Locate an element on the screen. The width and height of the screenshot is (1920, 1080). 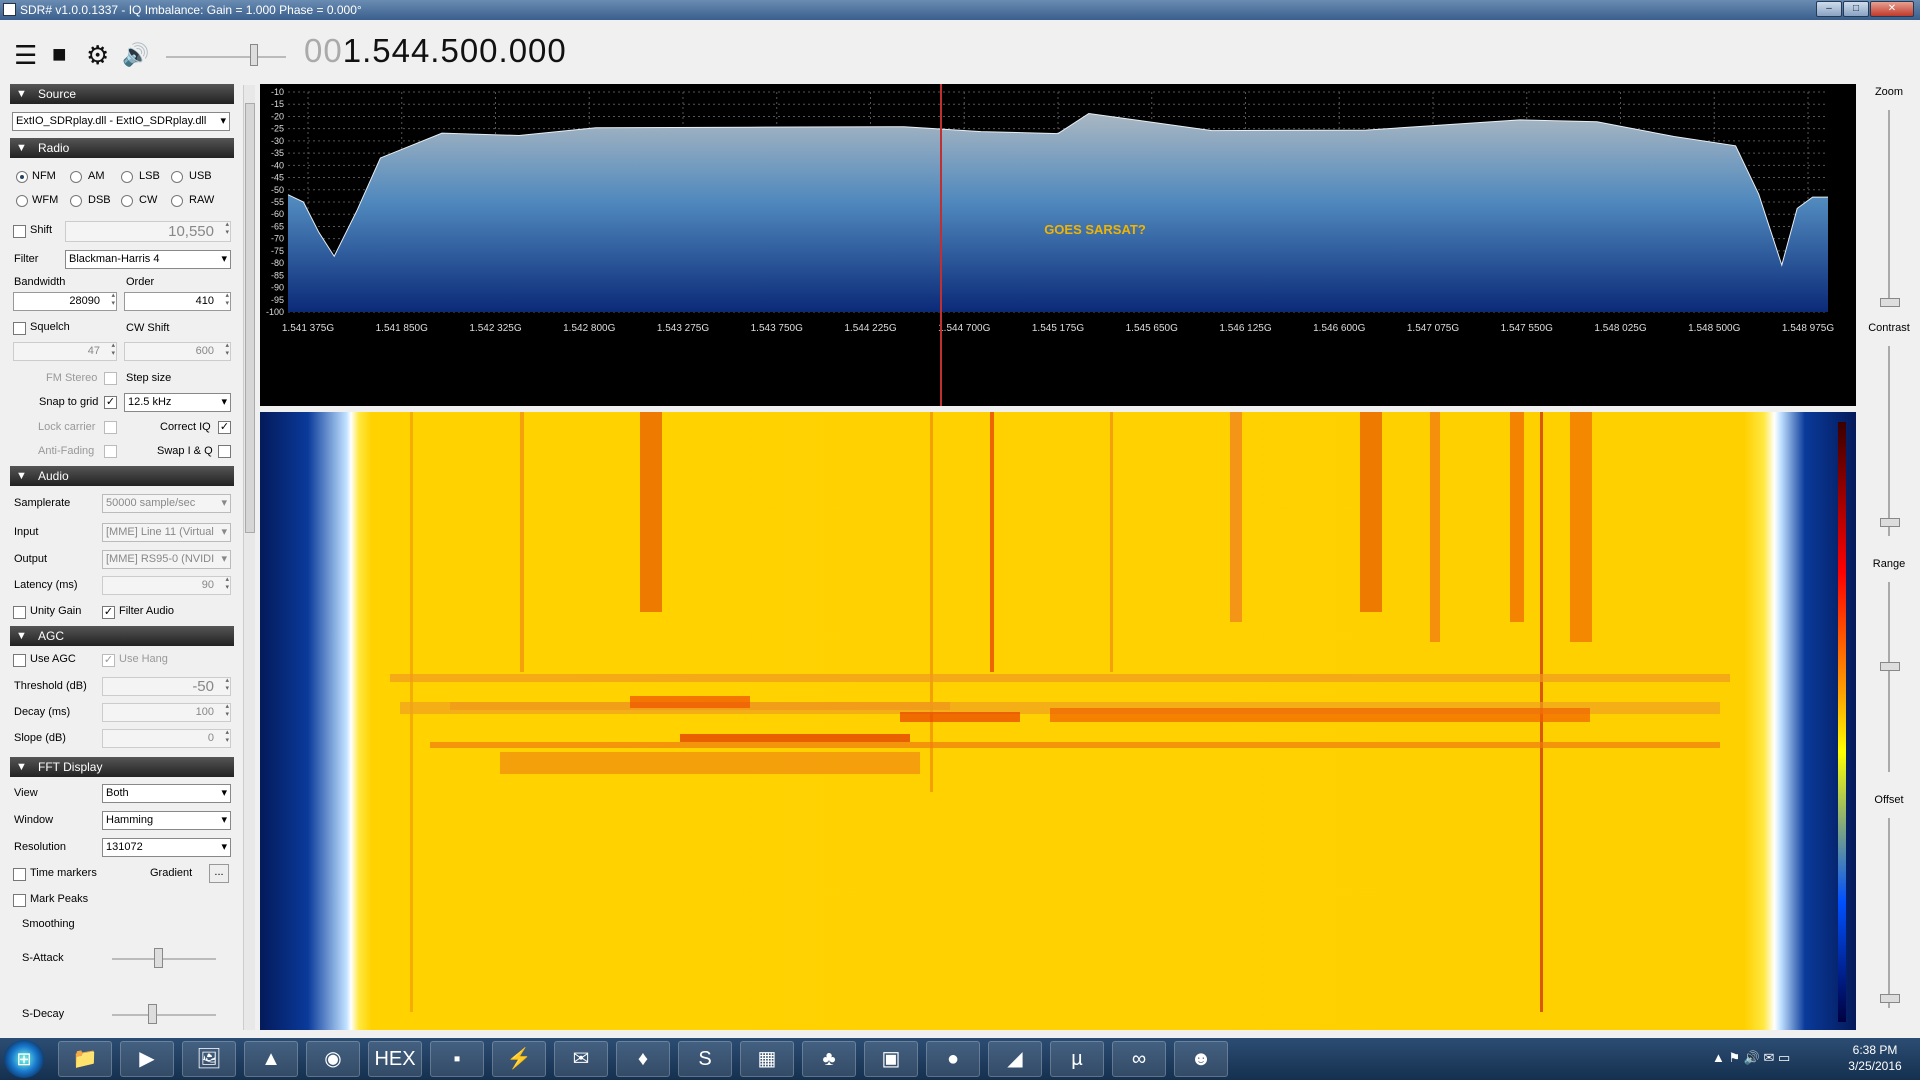
taskbar-app-11: ▦ is located at coordinates (767, 1059).